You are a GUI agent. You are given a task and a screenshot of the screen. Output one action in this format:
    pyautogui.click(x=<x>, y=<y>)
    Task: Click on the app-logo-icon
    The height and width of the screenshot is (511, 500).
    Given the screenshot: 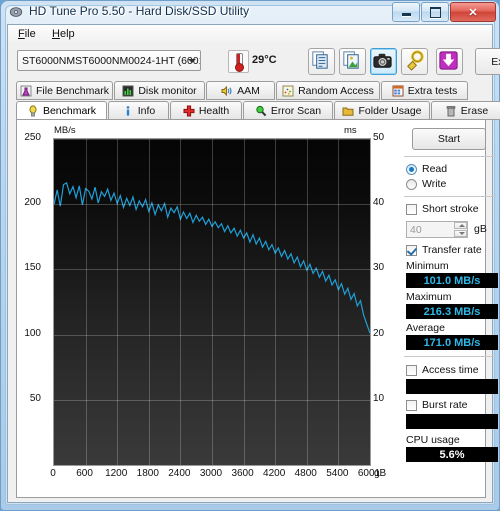 What is the action you would take?
    pyautogui.click(x=16, y=12)
    